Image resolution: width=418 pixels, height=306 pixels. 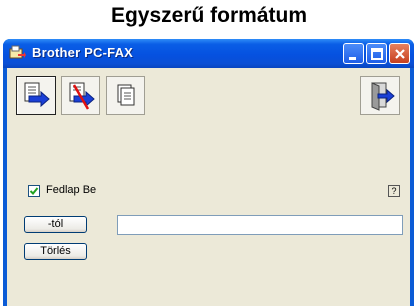 I want to click on from-button: -tól, so click(x=55, y=224).